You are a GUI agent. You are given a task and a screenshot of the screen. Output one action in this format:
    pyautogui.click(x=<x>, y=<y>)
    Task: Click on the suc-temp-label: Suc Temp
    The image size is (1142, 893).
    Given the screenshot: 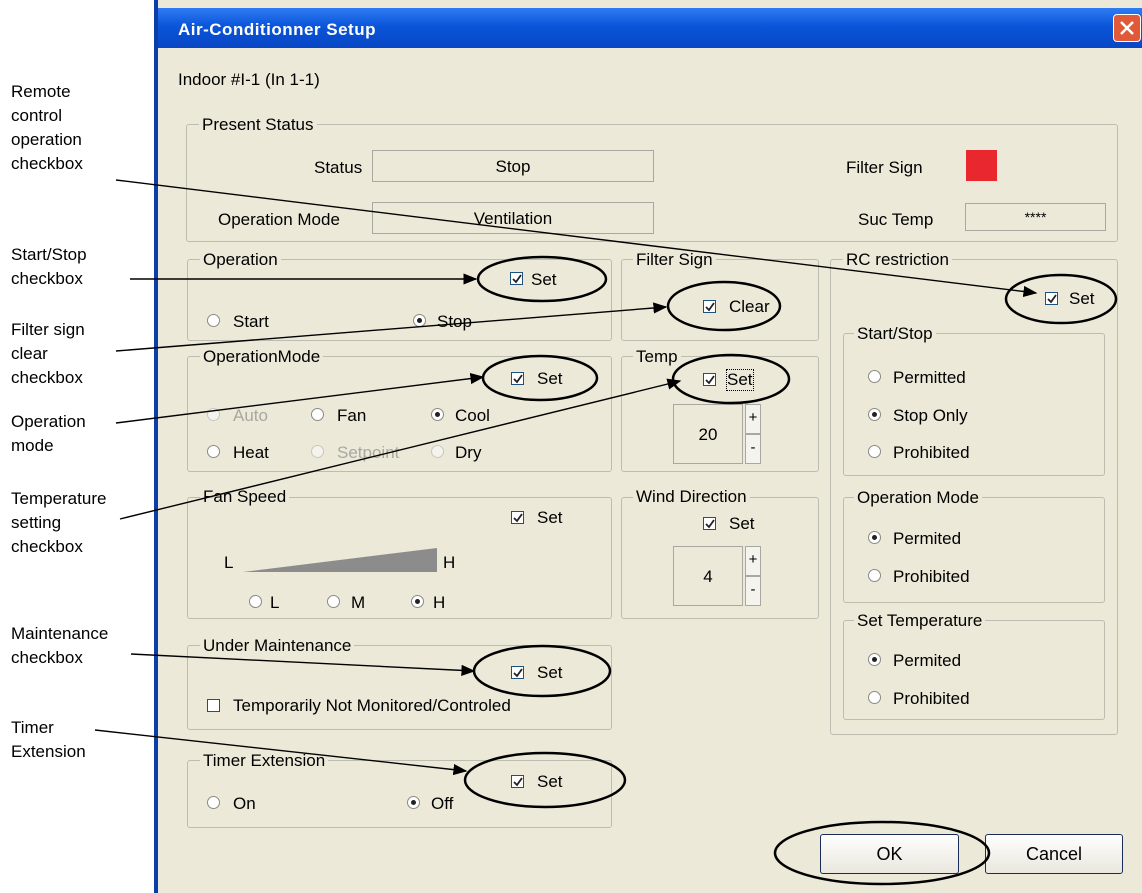 What is the action you would take?
    pyautogui.click(x=896, y=219)
    